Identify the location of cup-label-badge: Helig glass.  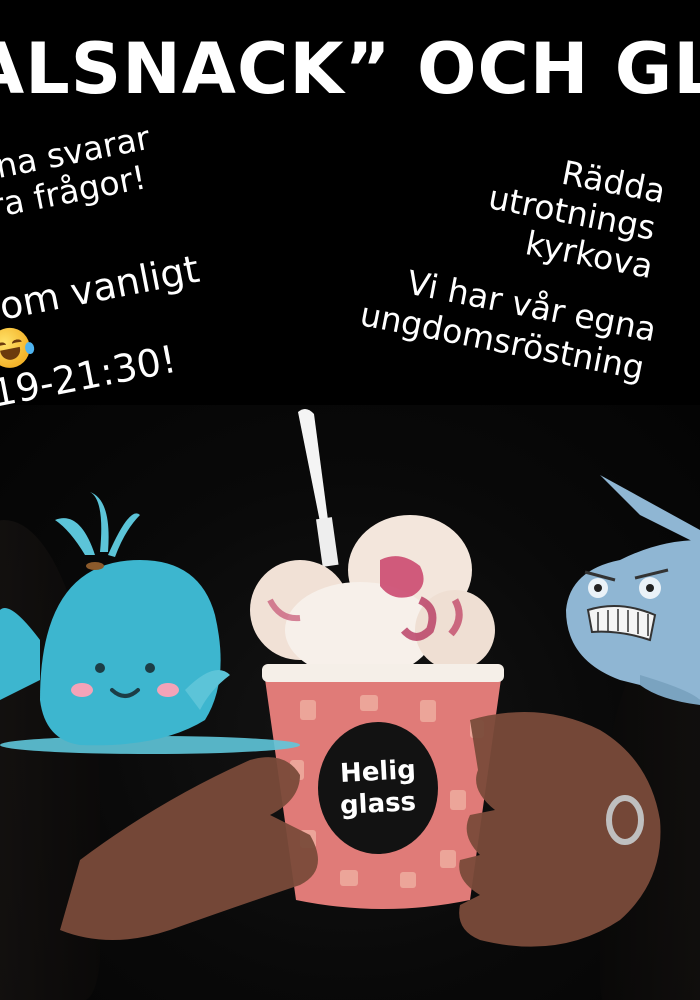
(378, 788).